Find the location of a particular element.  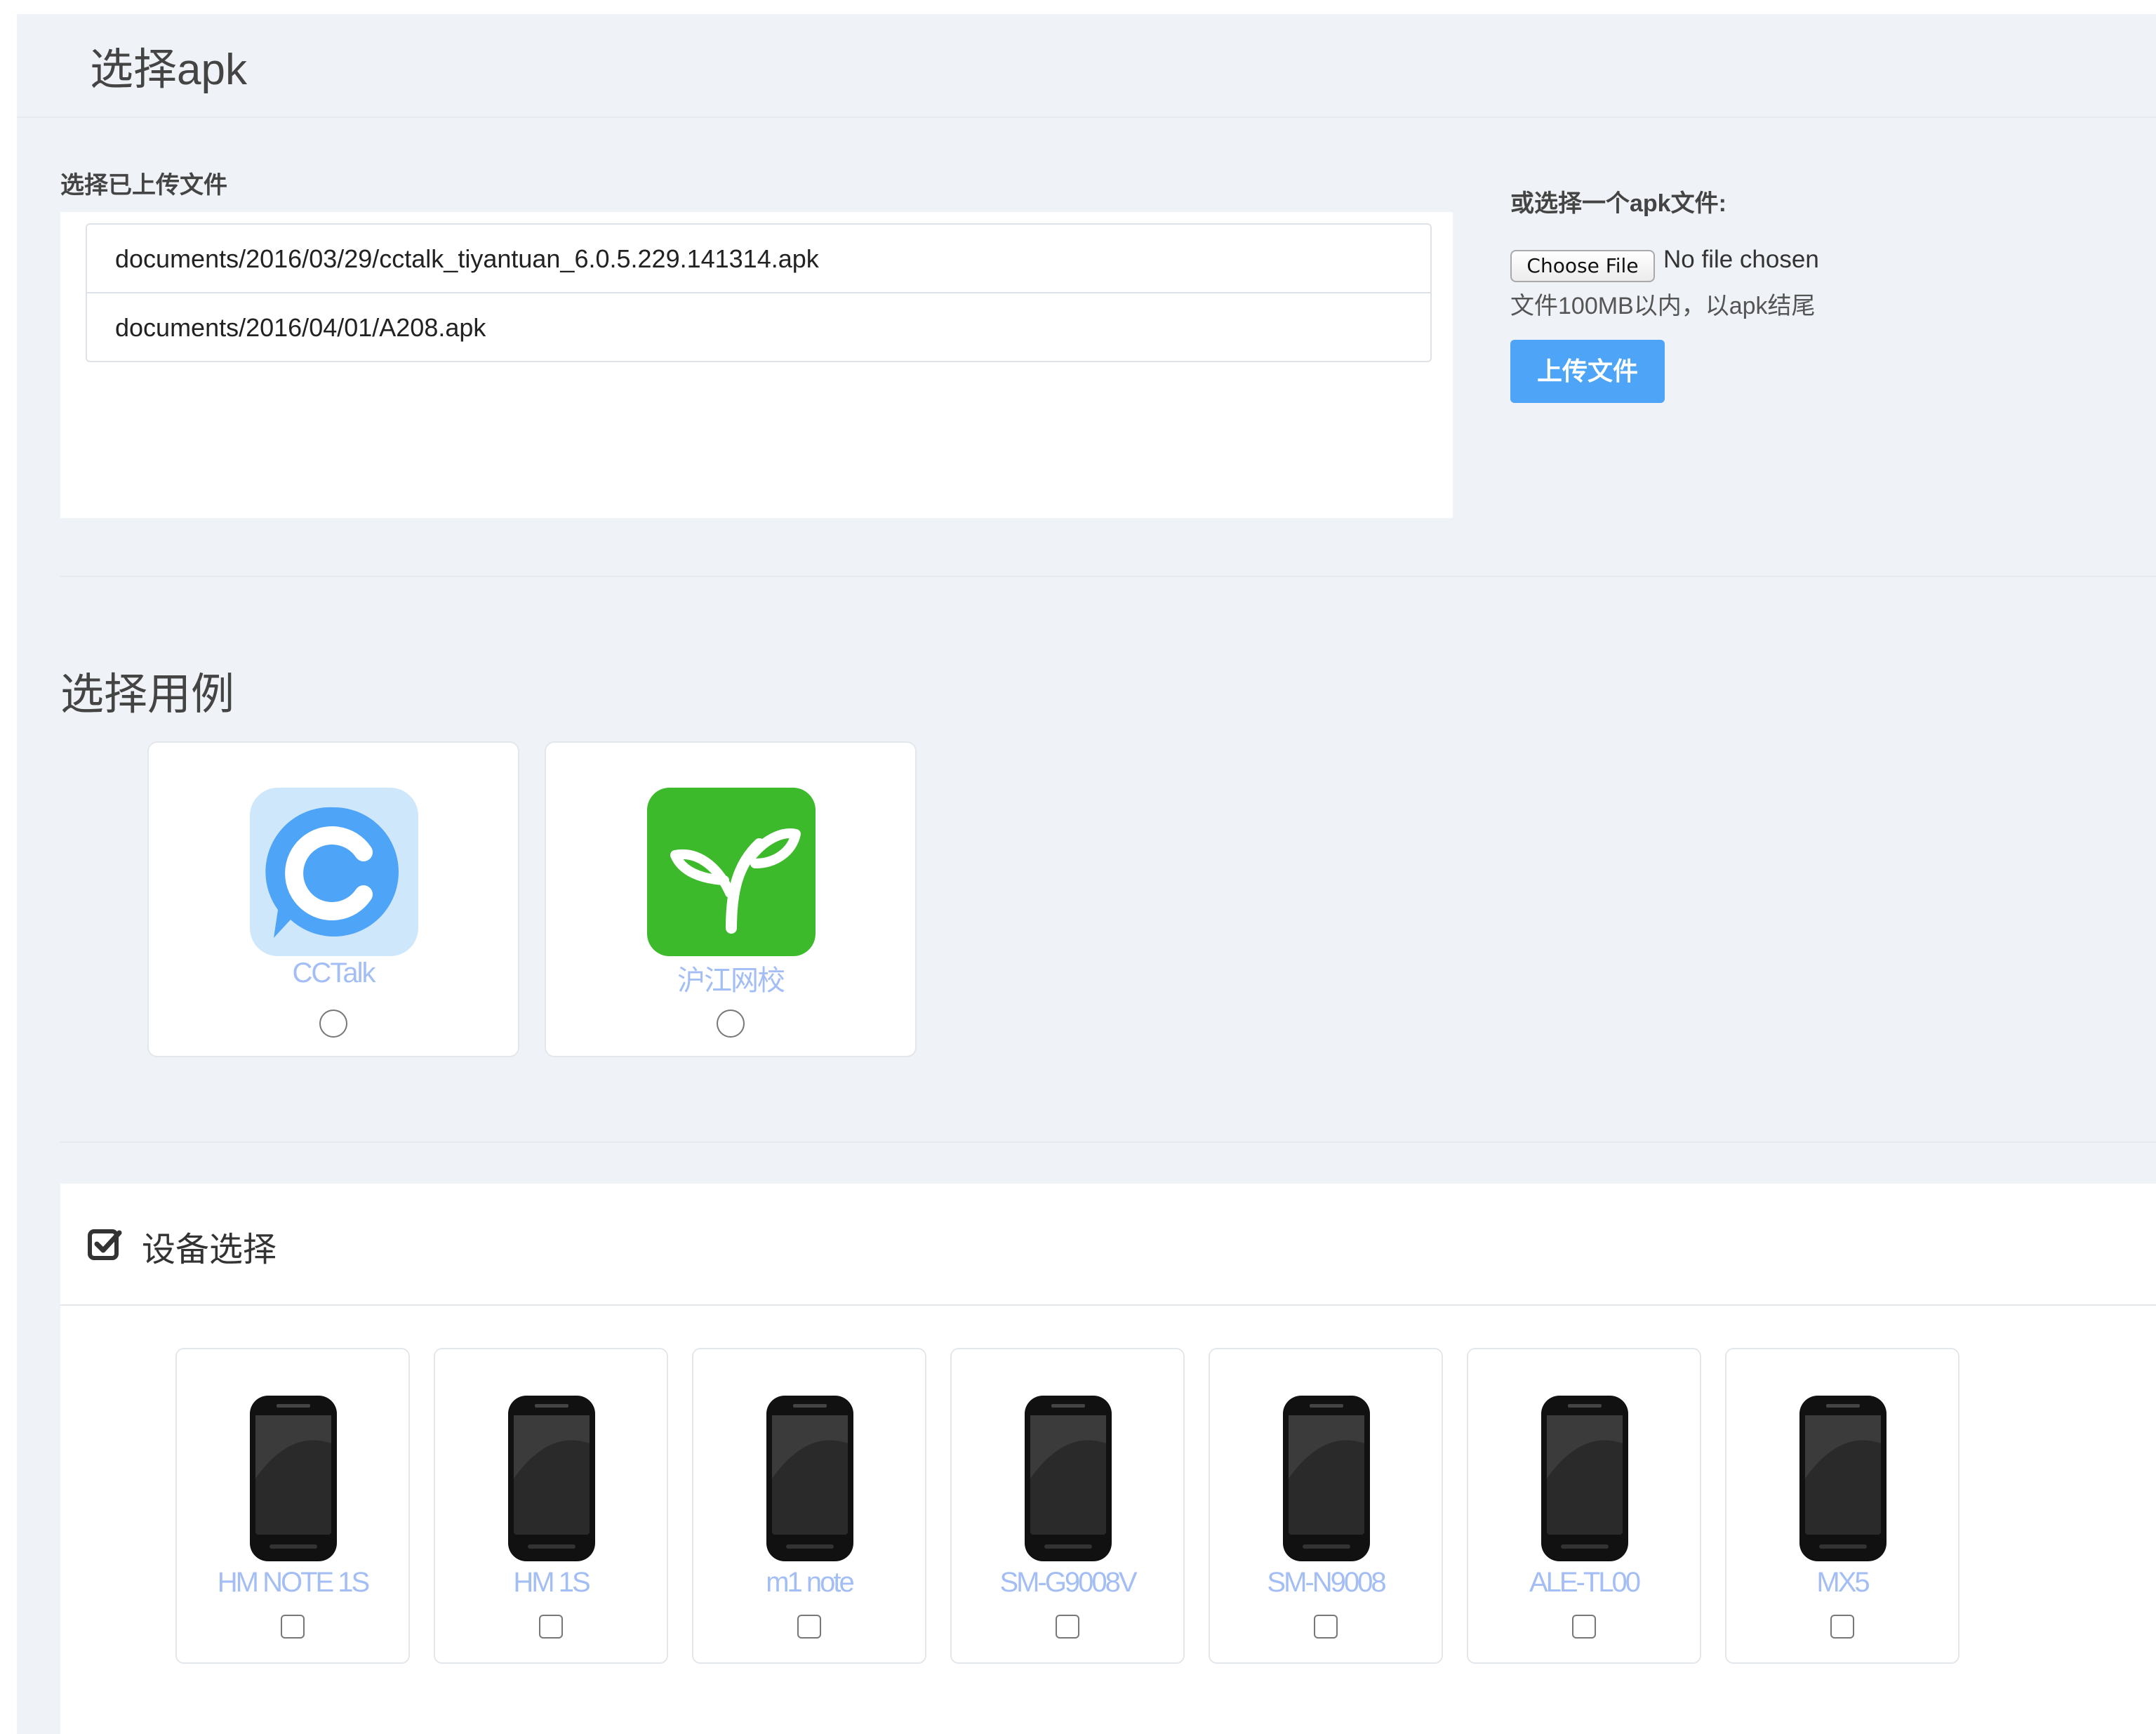

apk-section-title: 选择apk is located at coordinates (168, 70).